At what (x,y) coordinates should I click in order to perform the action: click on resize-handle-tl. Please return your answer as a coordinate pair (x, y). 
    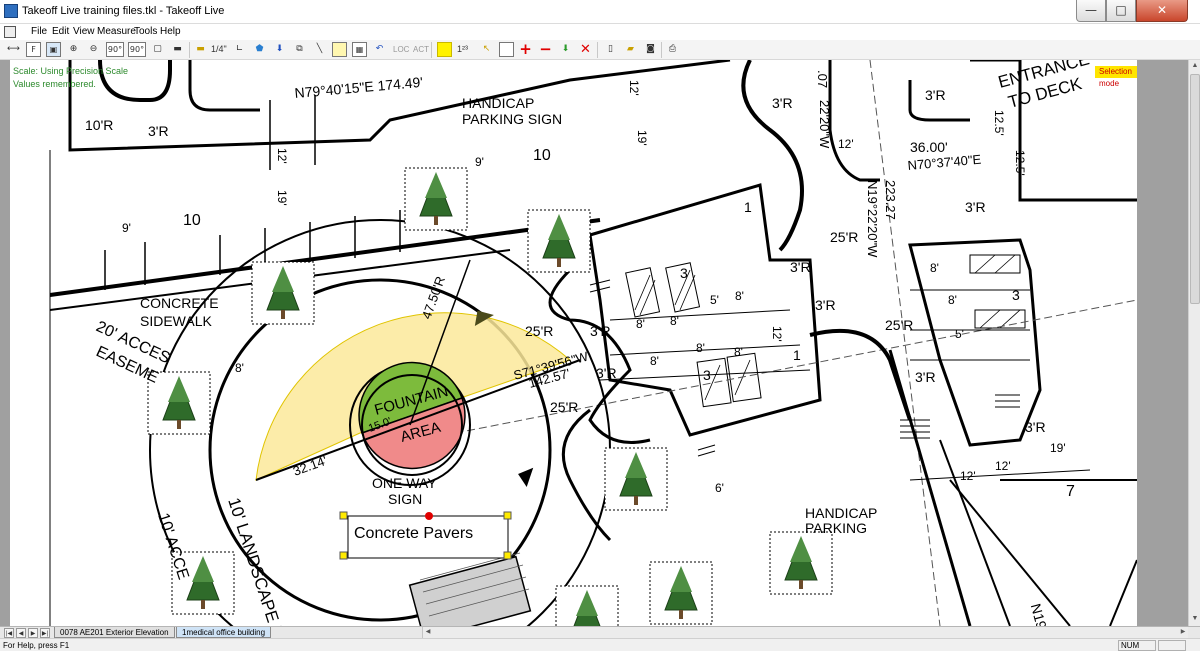
    Looking at the image, I should click on (343, 515).